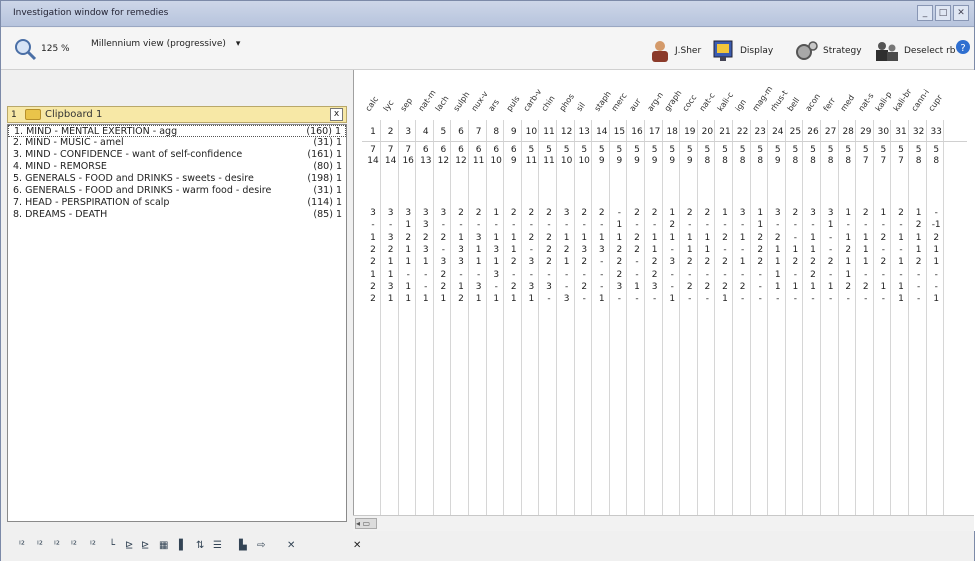 Image resolution: width=975 pixels, height=561 pixels. Describe the element at coordinates (177, 215) in the screenshot. I see `rubric-row: 8. DREAMS - DEATH (85) 1` at that location.